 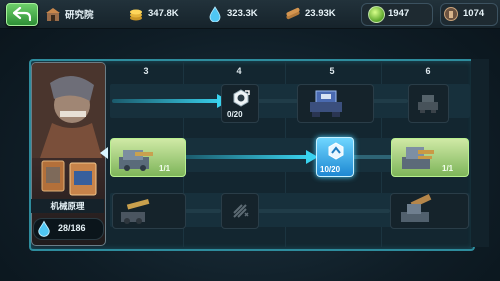 I want to click on unit-count-bar: 28/186, so click(x=68, y=229).